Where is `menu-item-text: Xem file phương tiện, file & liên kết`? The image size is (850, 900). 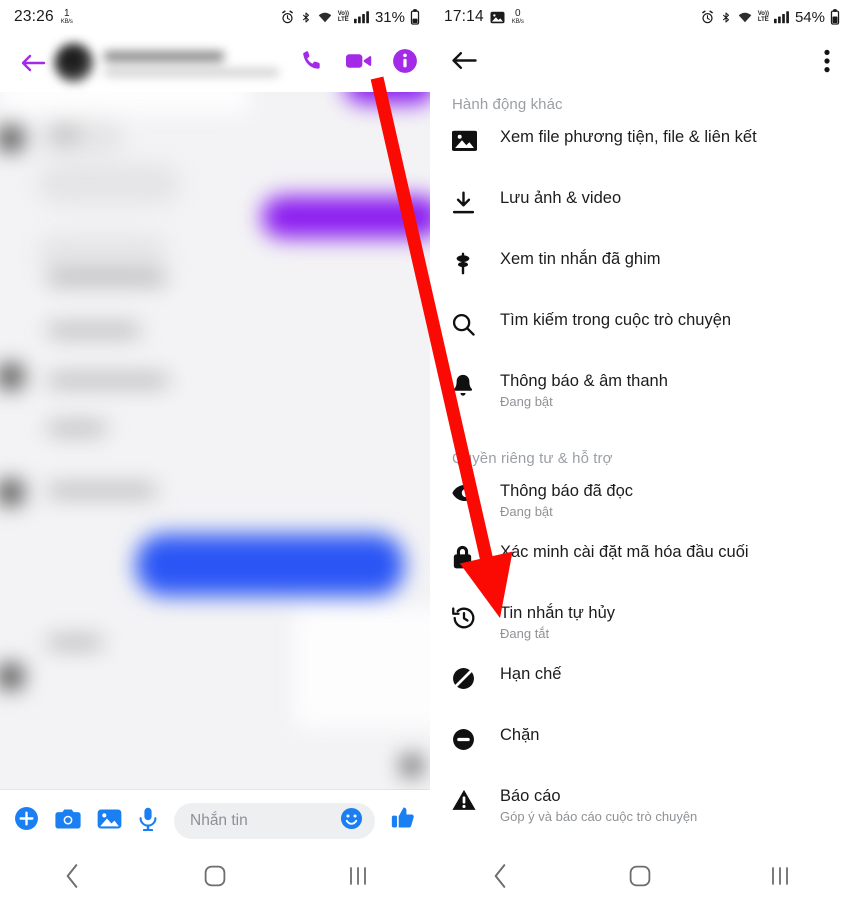 menu-item-text: Xem file phương tiện, file & liên kết is located at coordinates (667, 137).